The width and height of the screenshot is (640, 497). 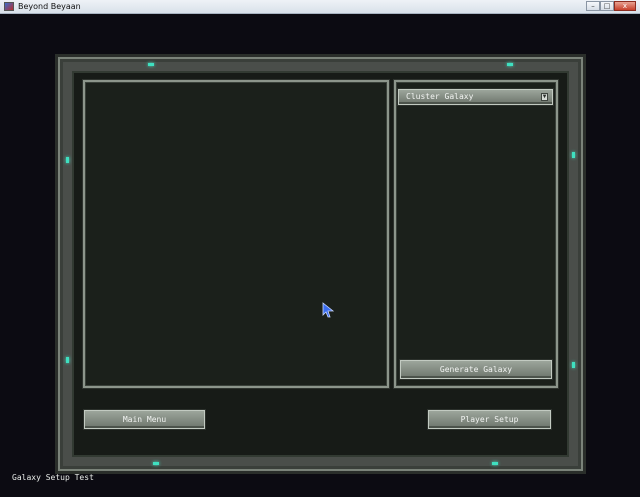 What do you see at coordinates (144, 419) in the screenshot?
I see `main-menu-button: Main Menu` at bounding box center [144, 419].